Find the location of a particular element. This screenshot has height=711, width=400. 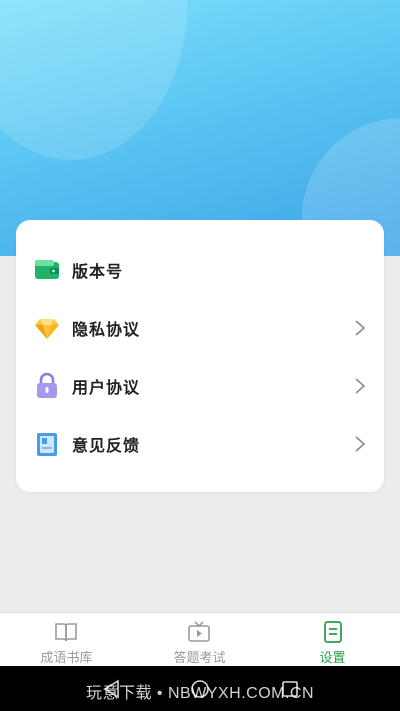

tab-label: 答题考试 is located at coordinates (199, 658).